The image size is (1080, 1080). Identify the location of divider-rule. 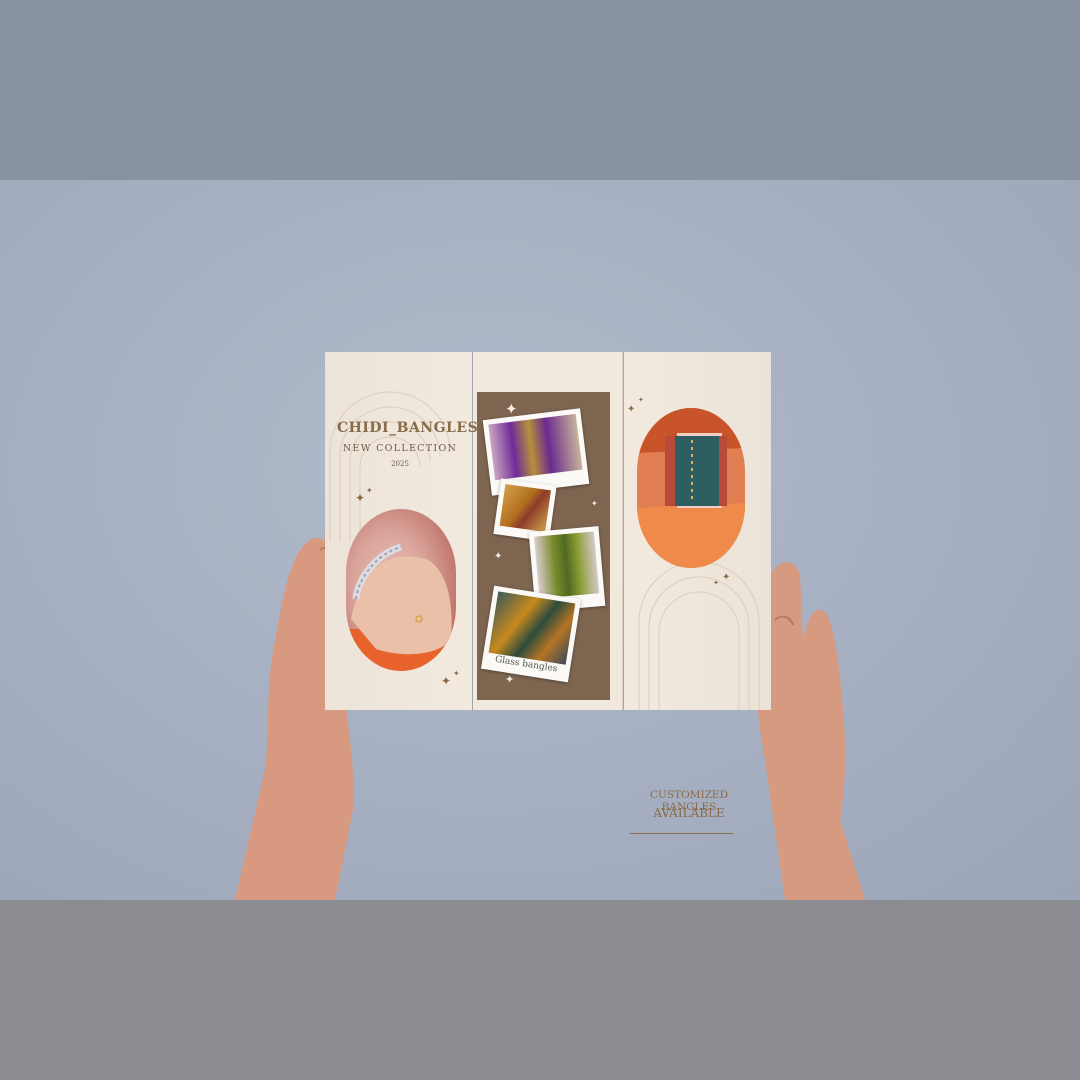
(681, 833).